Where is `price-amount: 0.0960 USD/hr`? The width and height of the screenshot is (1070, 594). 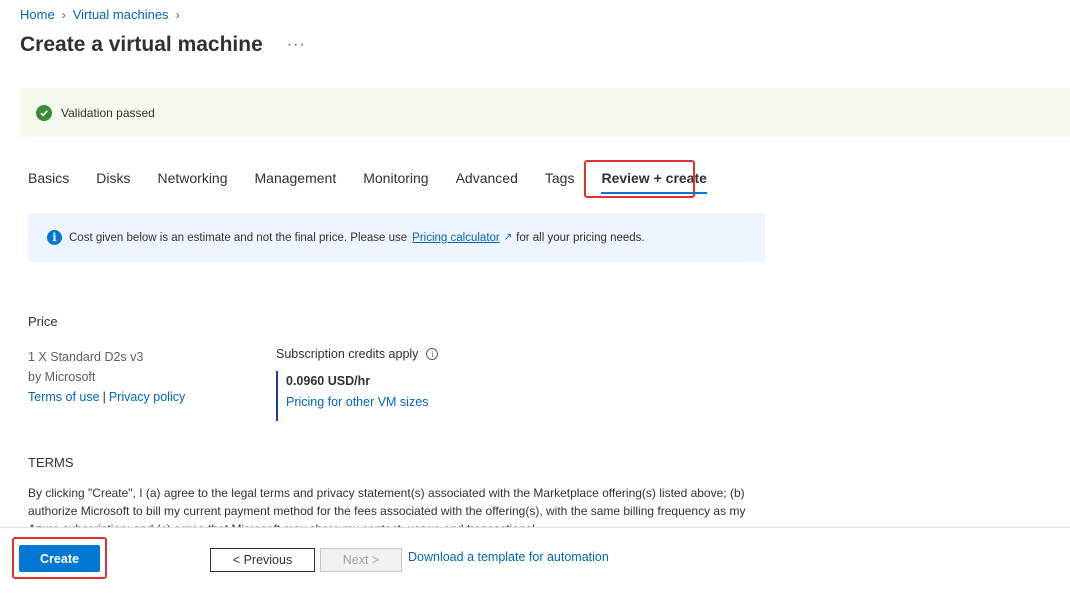 price-amount: 0.0960 USD/hr is located at coordinates (328, 381).